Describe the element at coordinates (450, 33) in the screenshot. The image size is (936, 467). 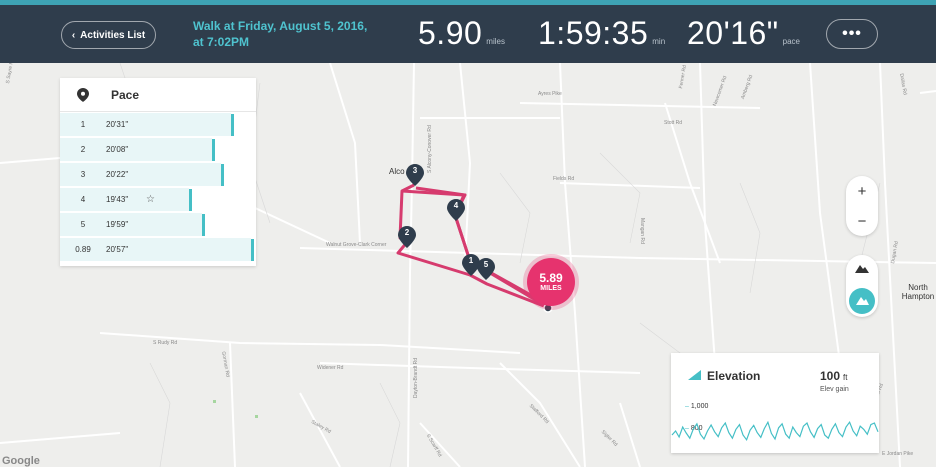
I see `distance-value: 5.90` at that location.